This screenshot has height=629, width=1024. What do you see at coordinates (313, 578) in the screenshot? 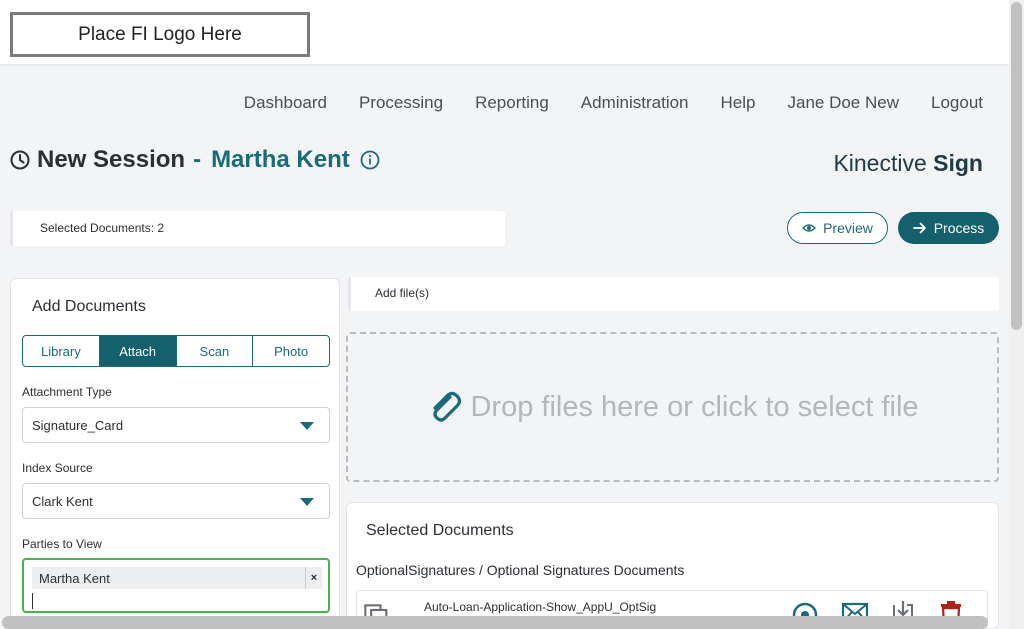
I see `remove-chip-icon: ×` at bounding box center [313, 578].